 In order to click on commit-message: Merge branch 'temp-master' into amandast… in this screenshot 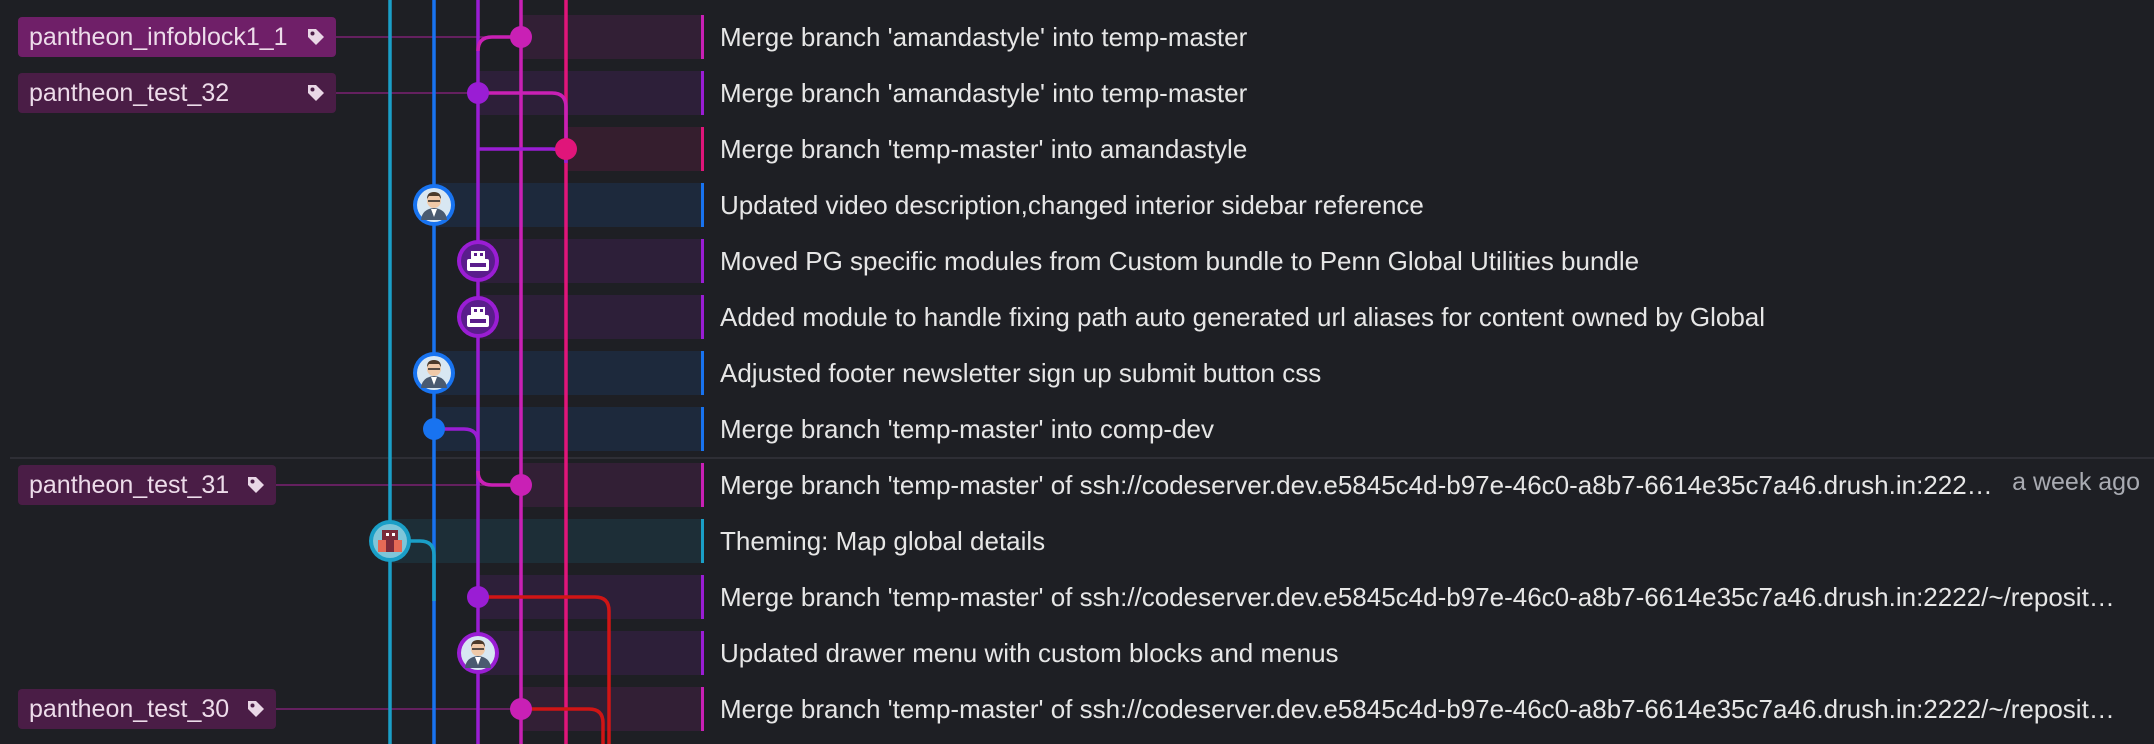, I will do `click(983, 149)`.